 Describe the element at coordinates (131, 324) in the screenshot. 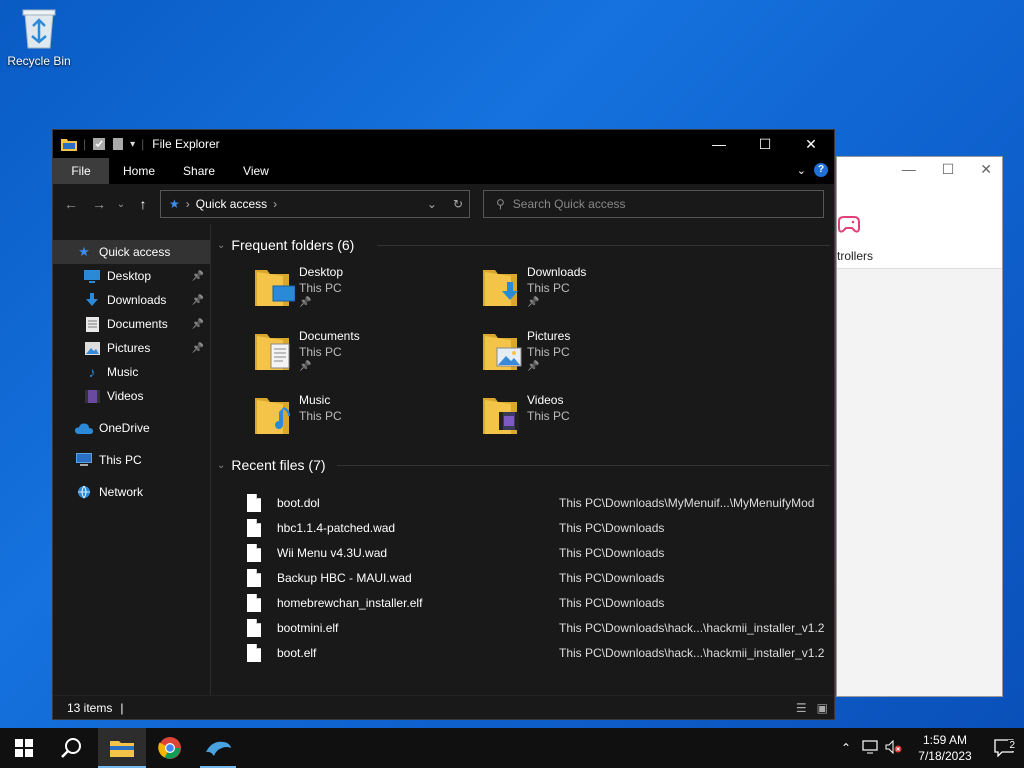

I see `sidebar-item-documents: Documents 📌` at that location.